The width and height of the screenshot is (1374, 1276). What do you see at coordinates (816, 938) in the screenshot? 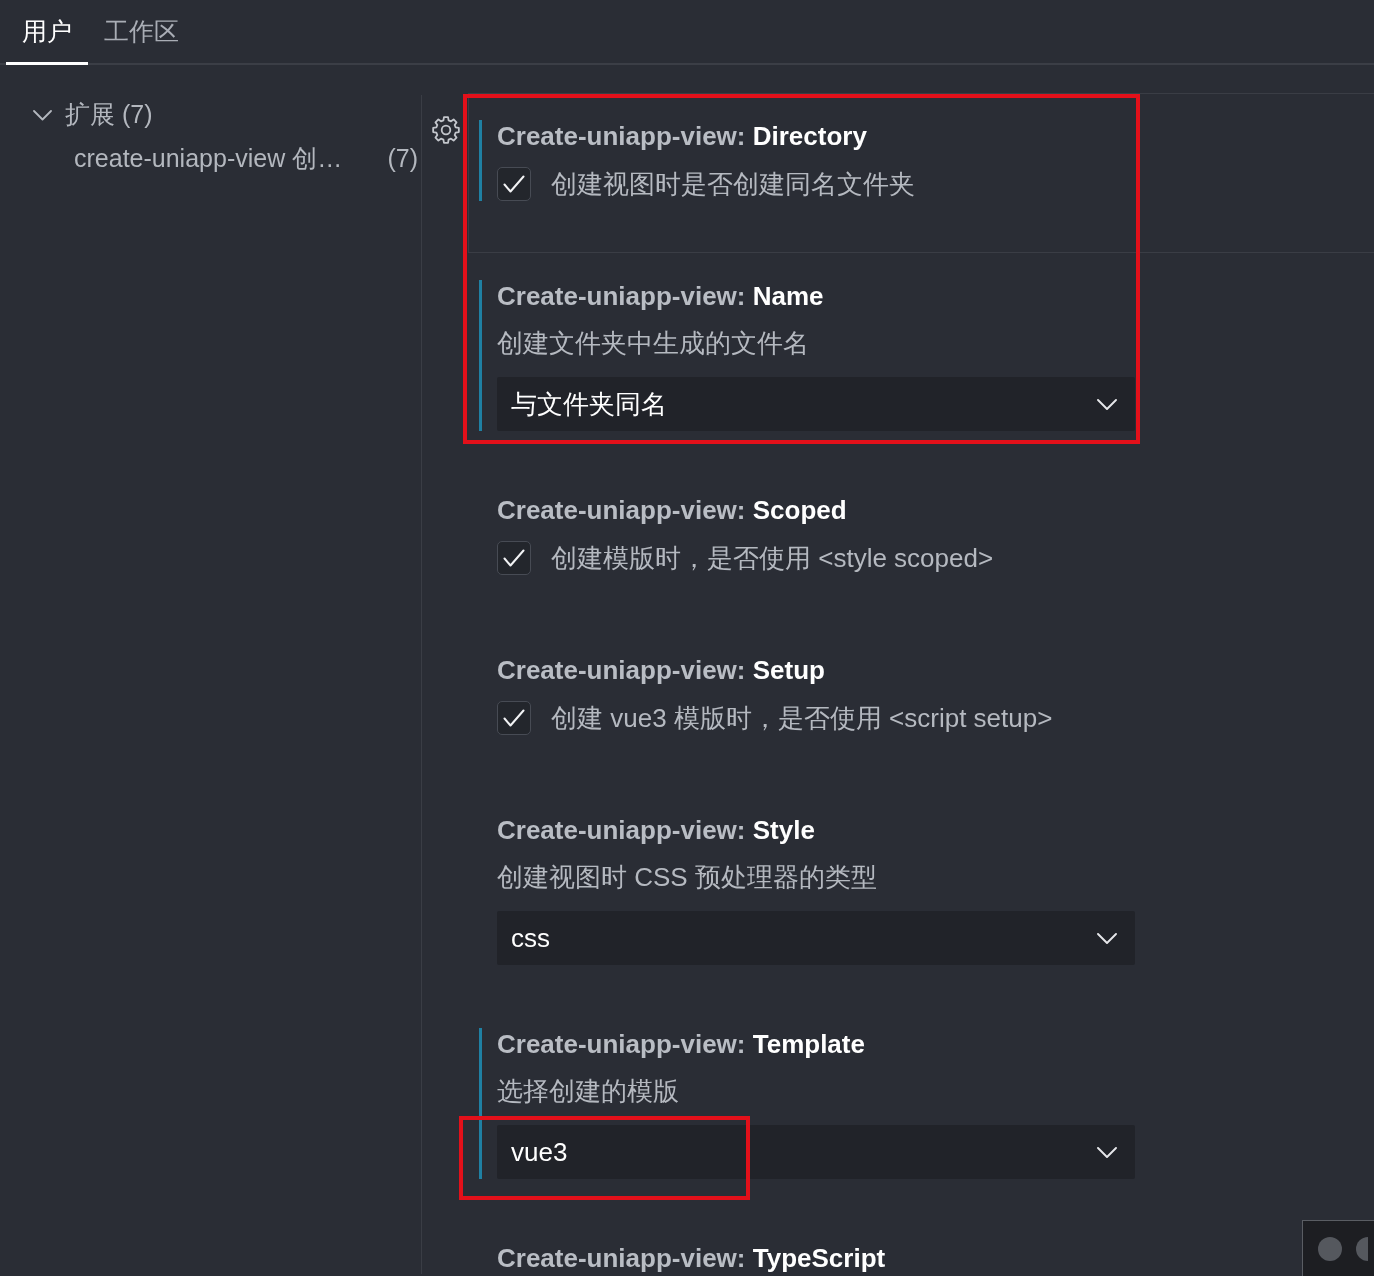
I see `select-dropdown: css` at bounding box center [816, 938].